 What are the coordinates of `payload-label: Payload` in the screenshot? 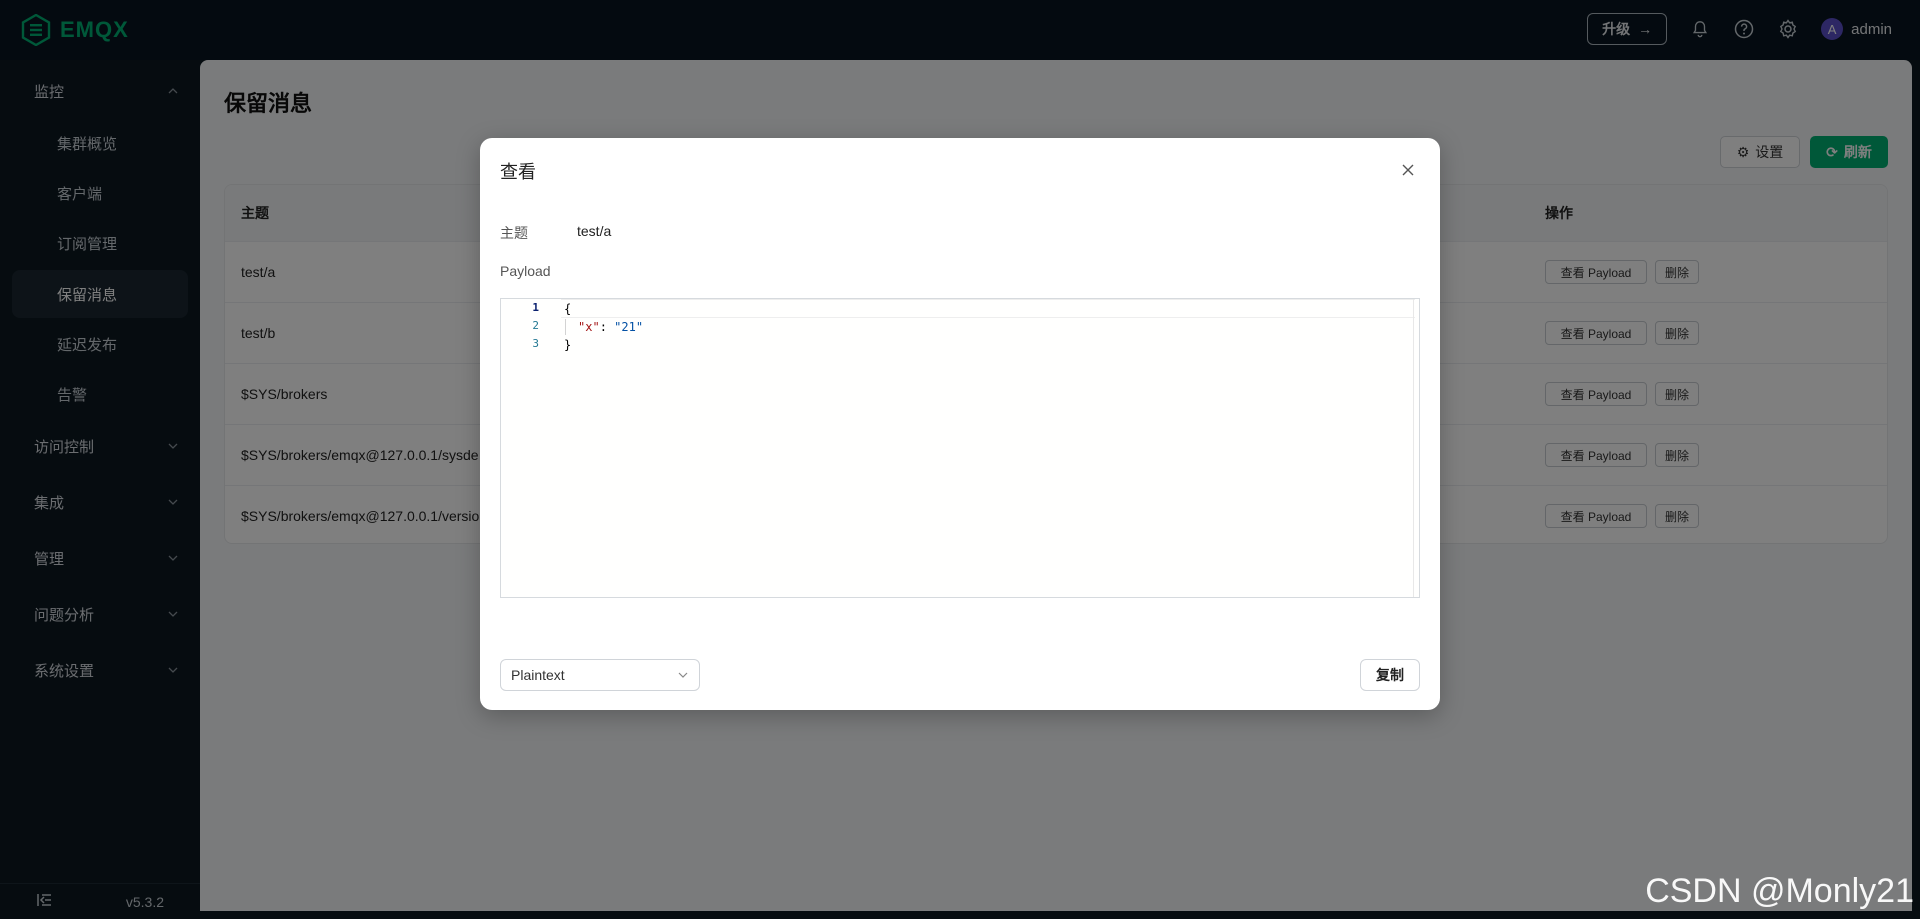 It's located at (525, 271).